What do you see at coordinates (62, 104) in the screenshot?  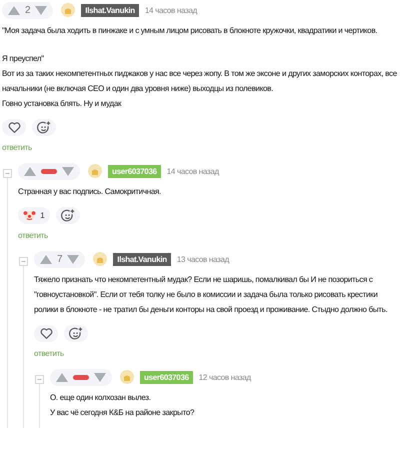 I see `comment-text: Говно установка блять. Ну и мудак` at bounding box center [62, 104].